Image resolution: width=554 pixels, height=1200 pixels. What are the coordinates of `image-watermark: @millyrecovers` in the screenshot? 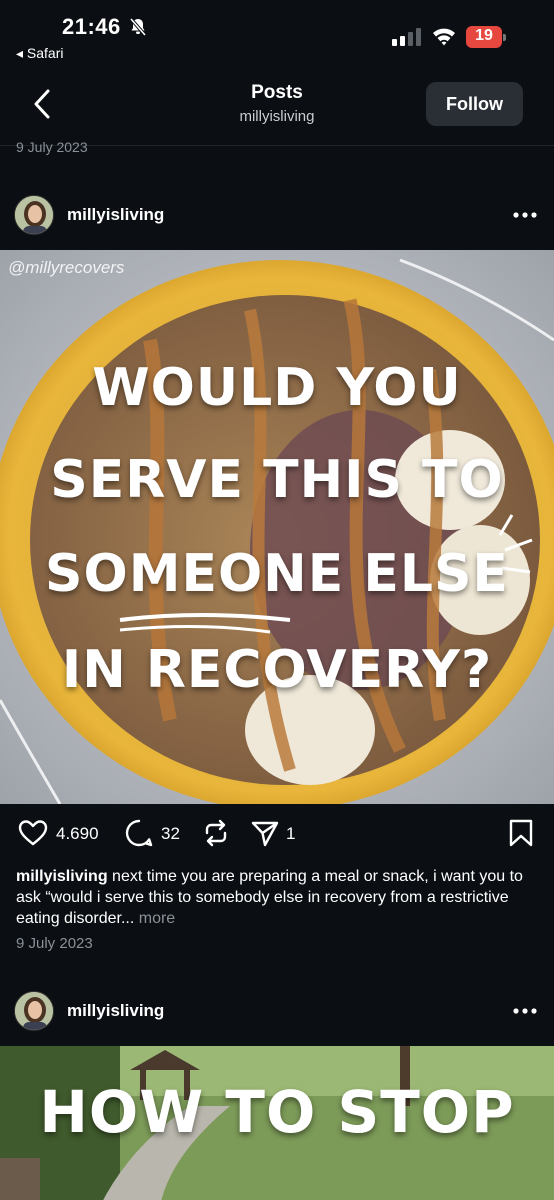 It's located at (66, 267).